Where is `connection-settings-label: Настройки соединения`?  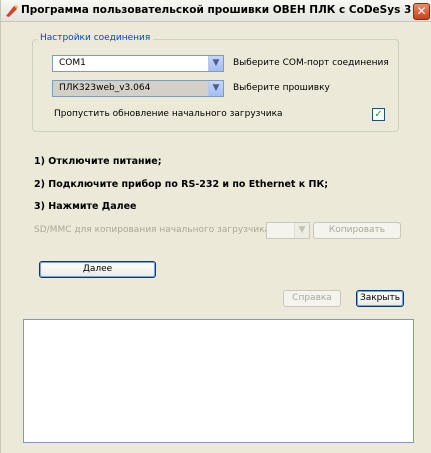
connection-settings-label: Настройки соединения is located at coordinates (95, 38).